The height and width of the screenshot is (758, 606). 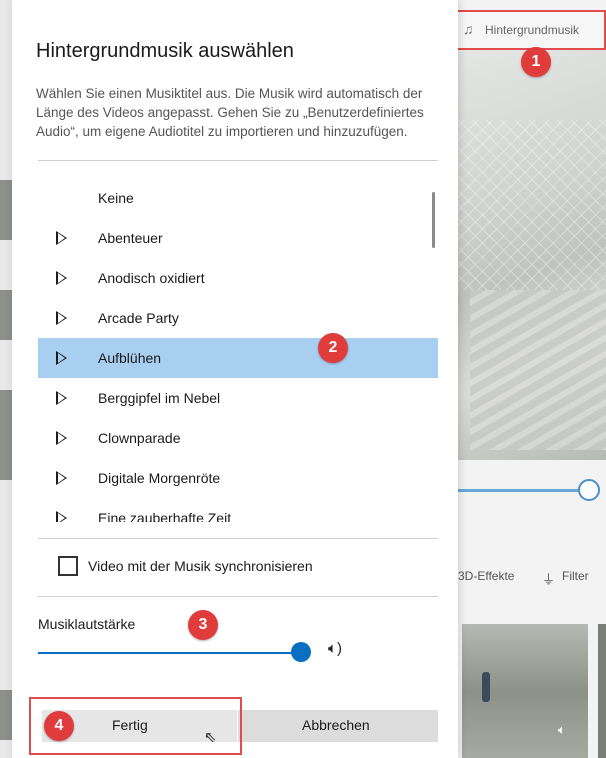 What do you see at coordinates (238, 238) in the screenshot?
I see `track-item: Abenteuer` at bounding box center [238, 238].